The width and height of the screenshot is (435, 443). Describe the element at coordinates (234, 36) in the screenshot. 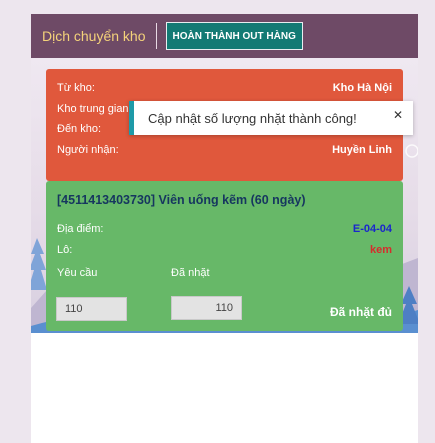

I see `complete-out-button: HOÀN THÀNH OUT HÀNG` at that location.